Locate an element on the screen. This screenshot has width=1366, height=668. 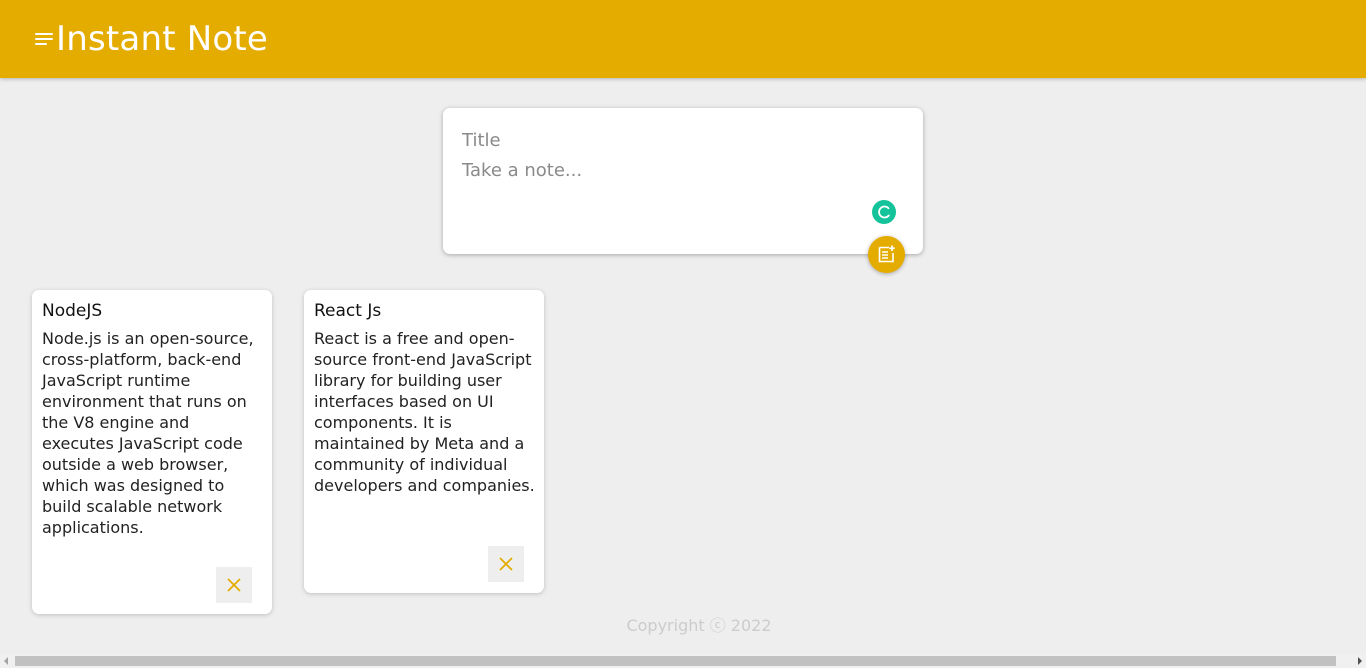
scroll-left-arrow-icon is located at coordinates (6, 661).